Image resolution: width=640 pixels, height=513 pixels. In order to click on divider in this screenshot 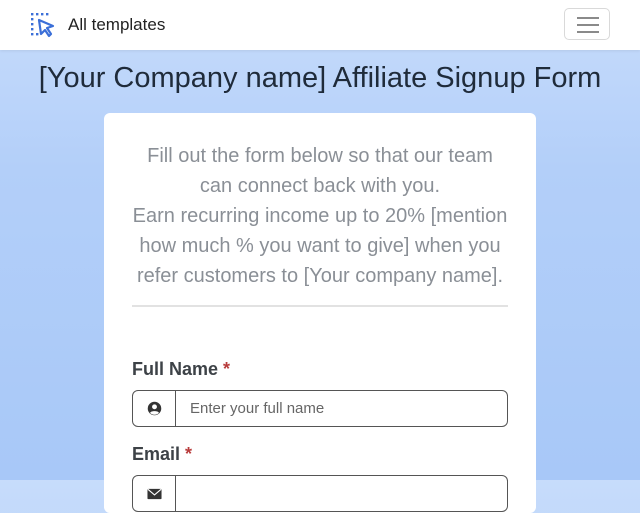, I will do `click(320, 306)`.